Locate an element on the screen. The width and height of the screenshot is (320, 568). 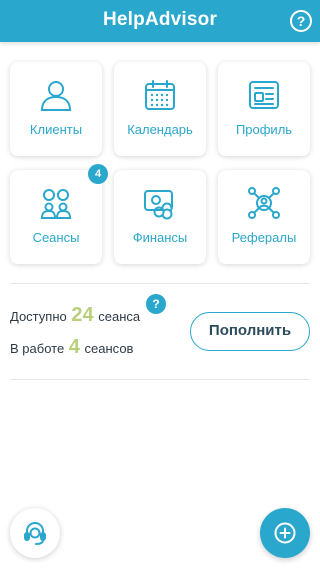
sessions-count-badge: 4 is located at coordinates (98, 174).